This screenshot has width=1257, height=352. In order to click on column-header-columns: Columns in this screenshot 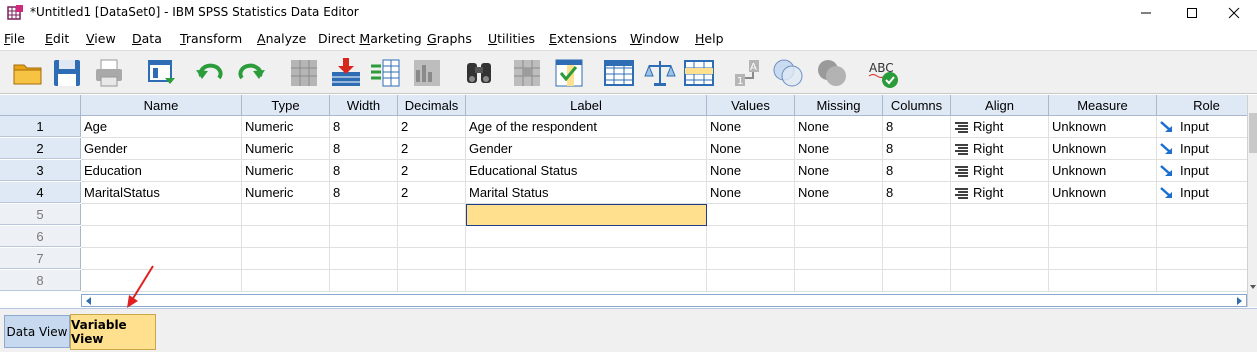, I will do `click(917, 105)`.